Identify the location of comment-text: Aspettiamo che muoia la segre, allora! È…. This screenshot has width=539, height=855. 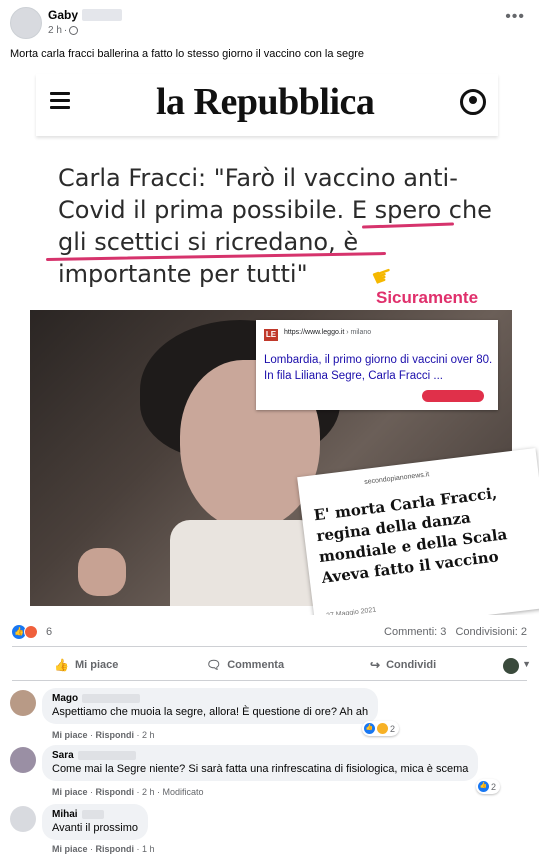
(210, 712).